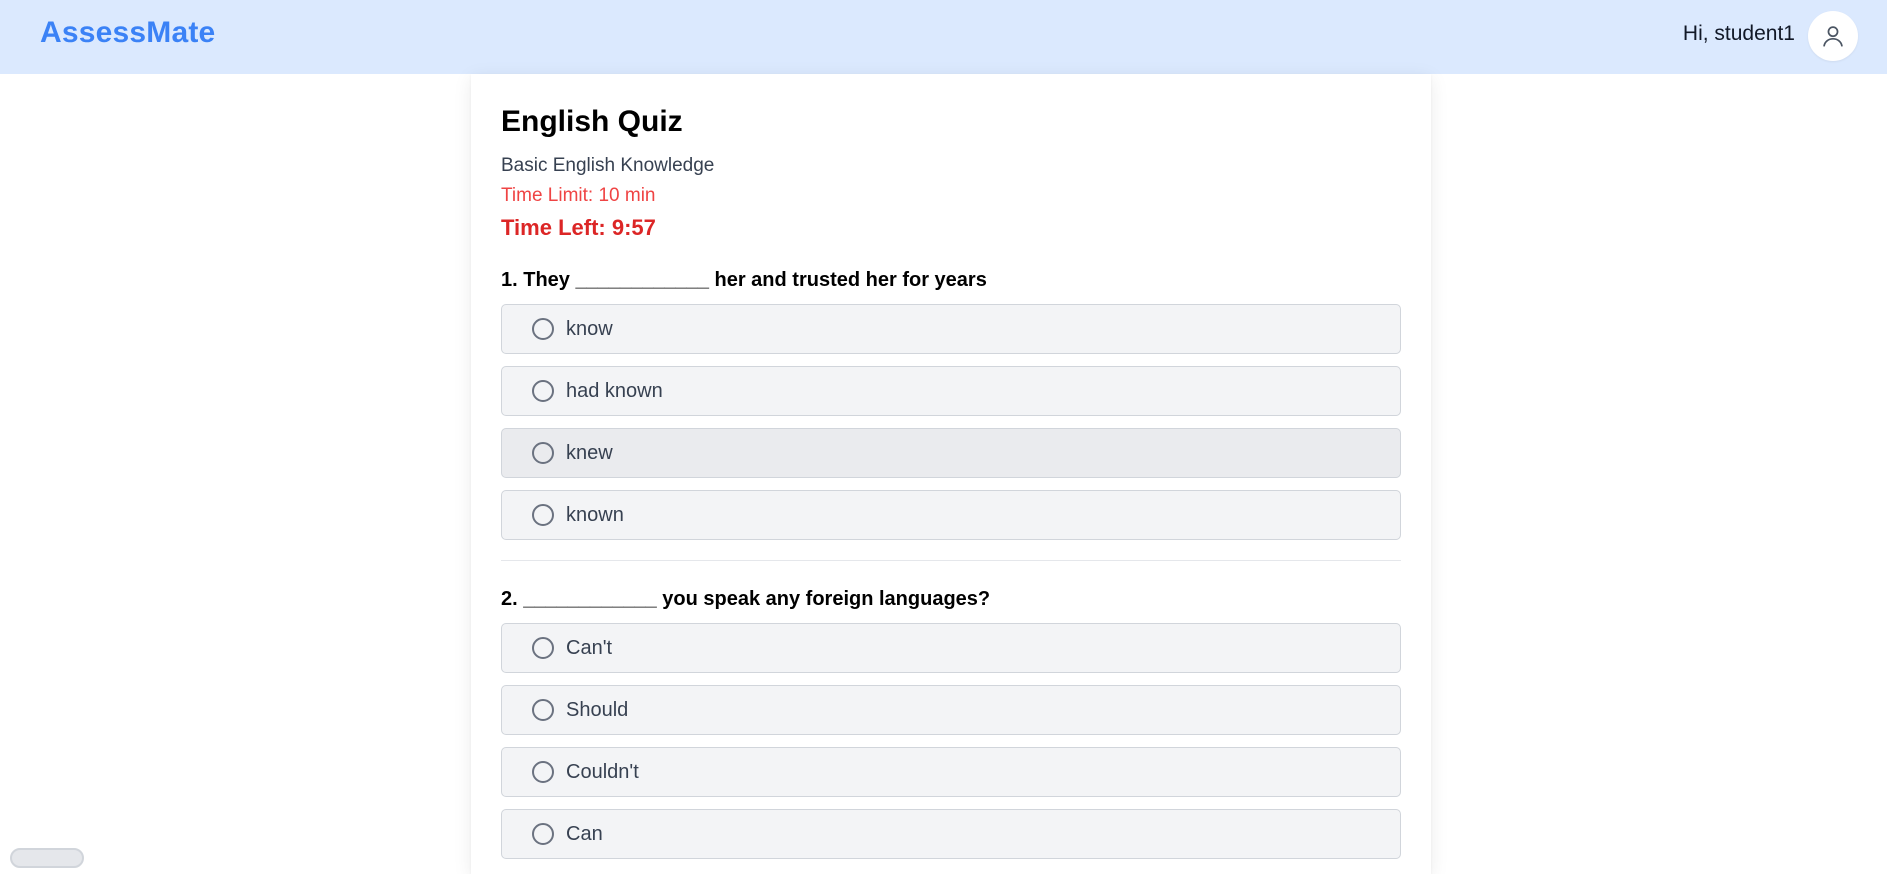 The height and width of the screenshot is (874, 1887). Describe the element at coordinates (1738, 33) in the screenshot. I see `user-greeting: Hi, student1` at that location.